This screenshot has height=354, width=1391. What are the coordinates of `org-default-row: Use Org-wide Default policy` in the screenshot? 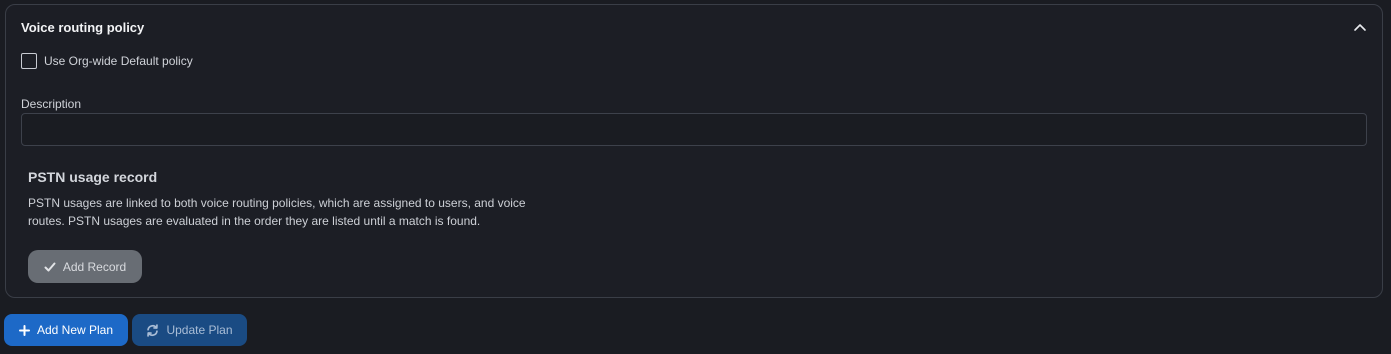 It's located at (107, 61).